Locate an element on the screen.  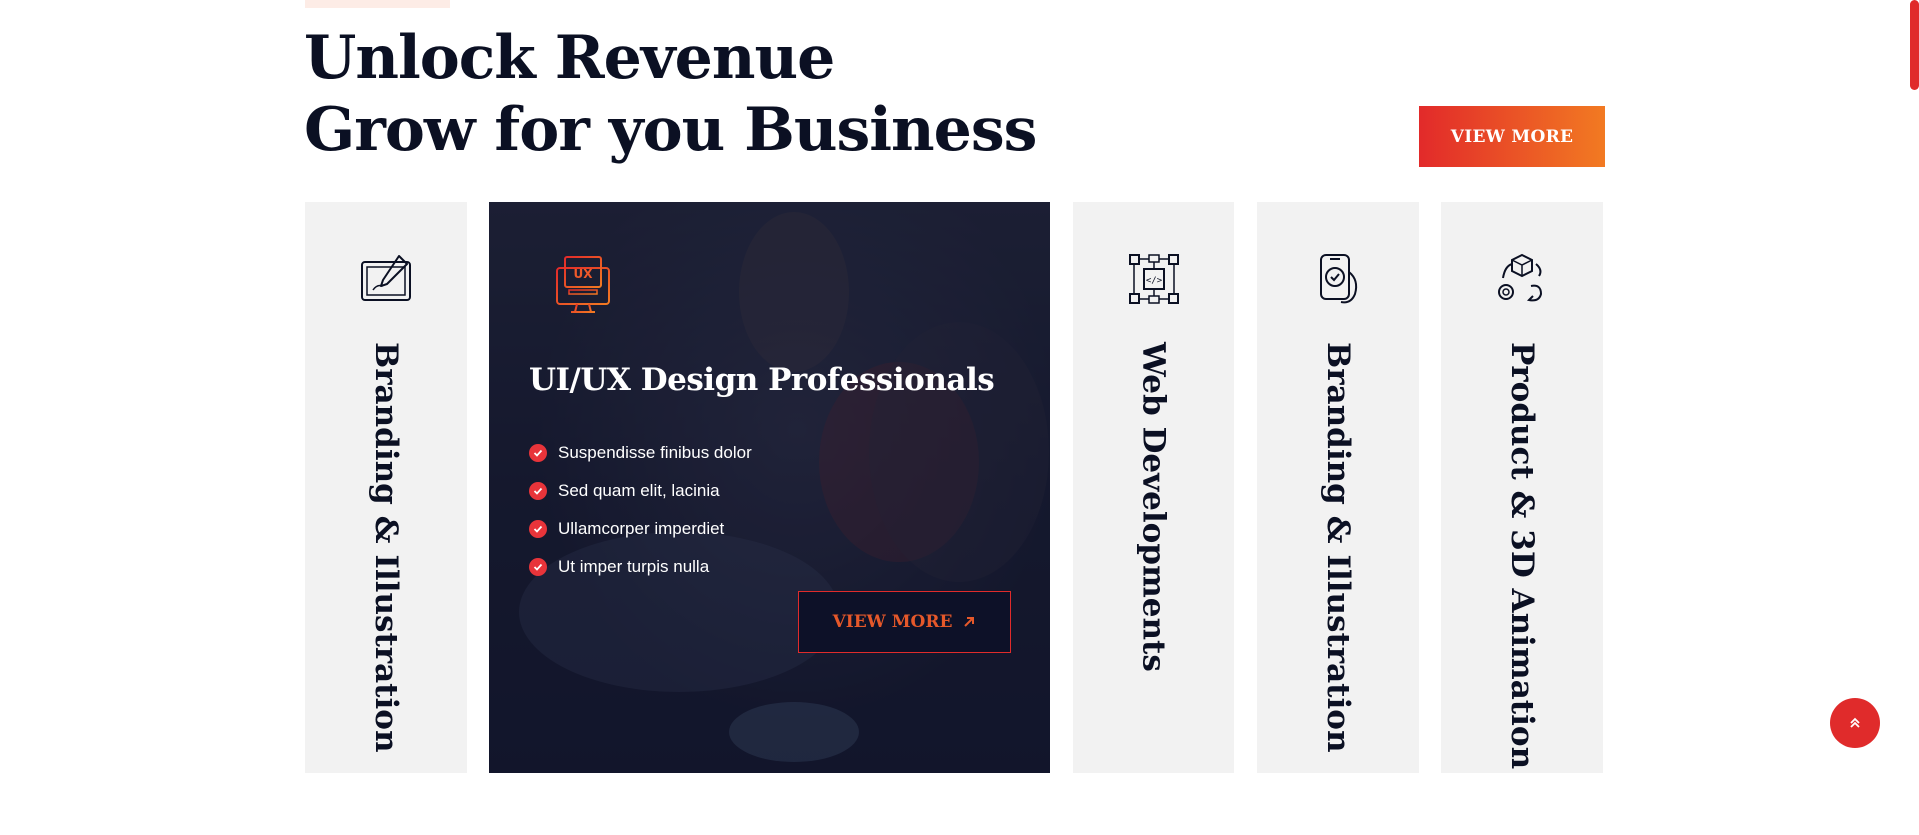
service-card-branding: Branding & Illustration is located at coordinates (386, 487).